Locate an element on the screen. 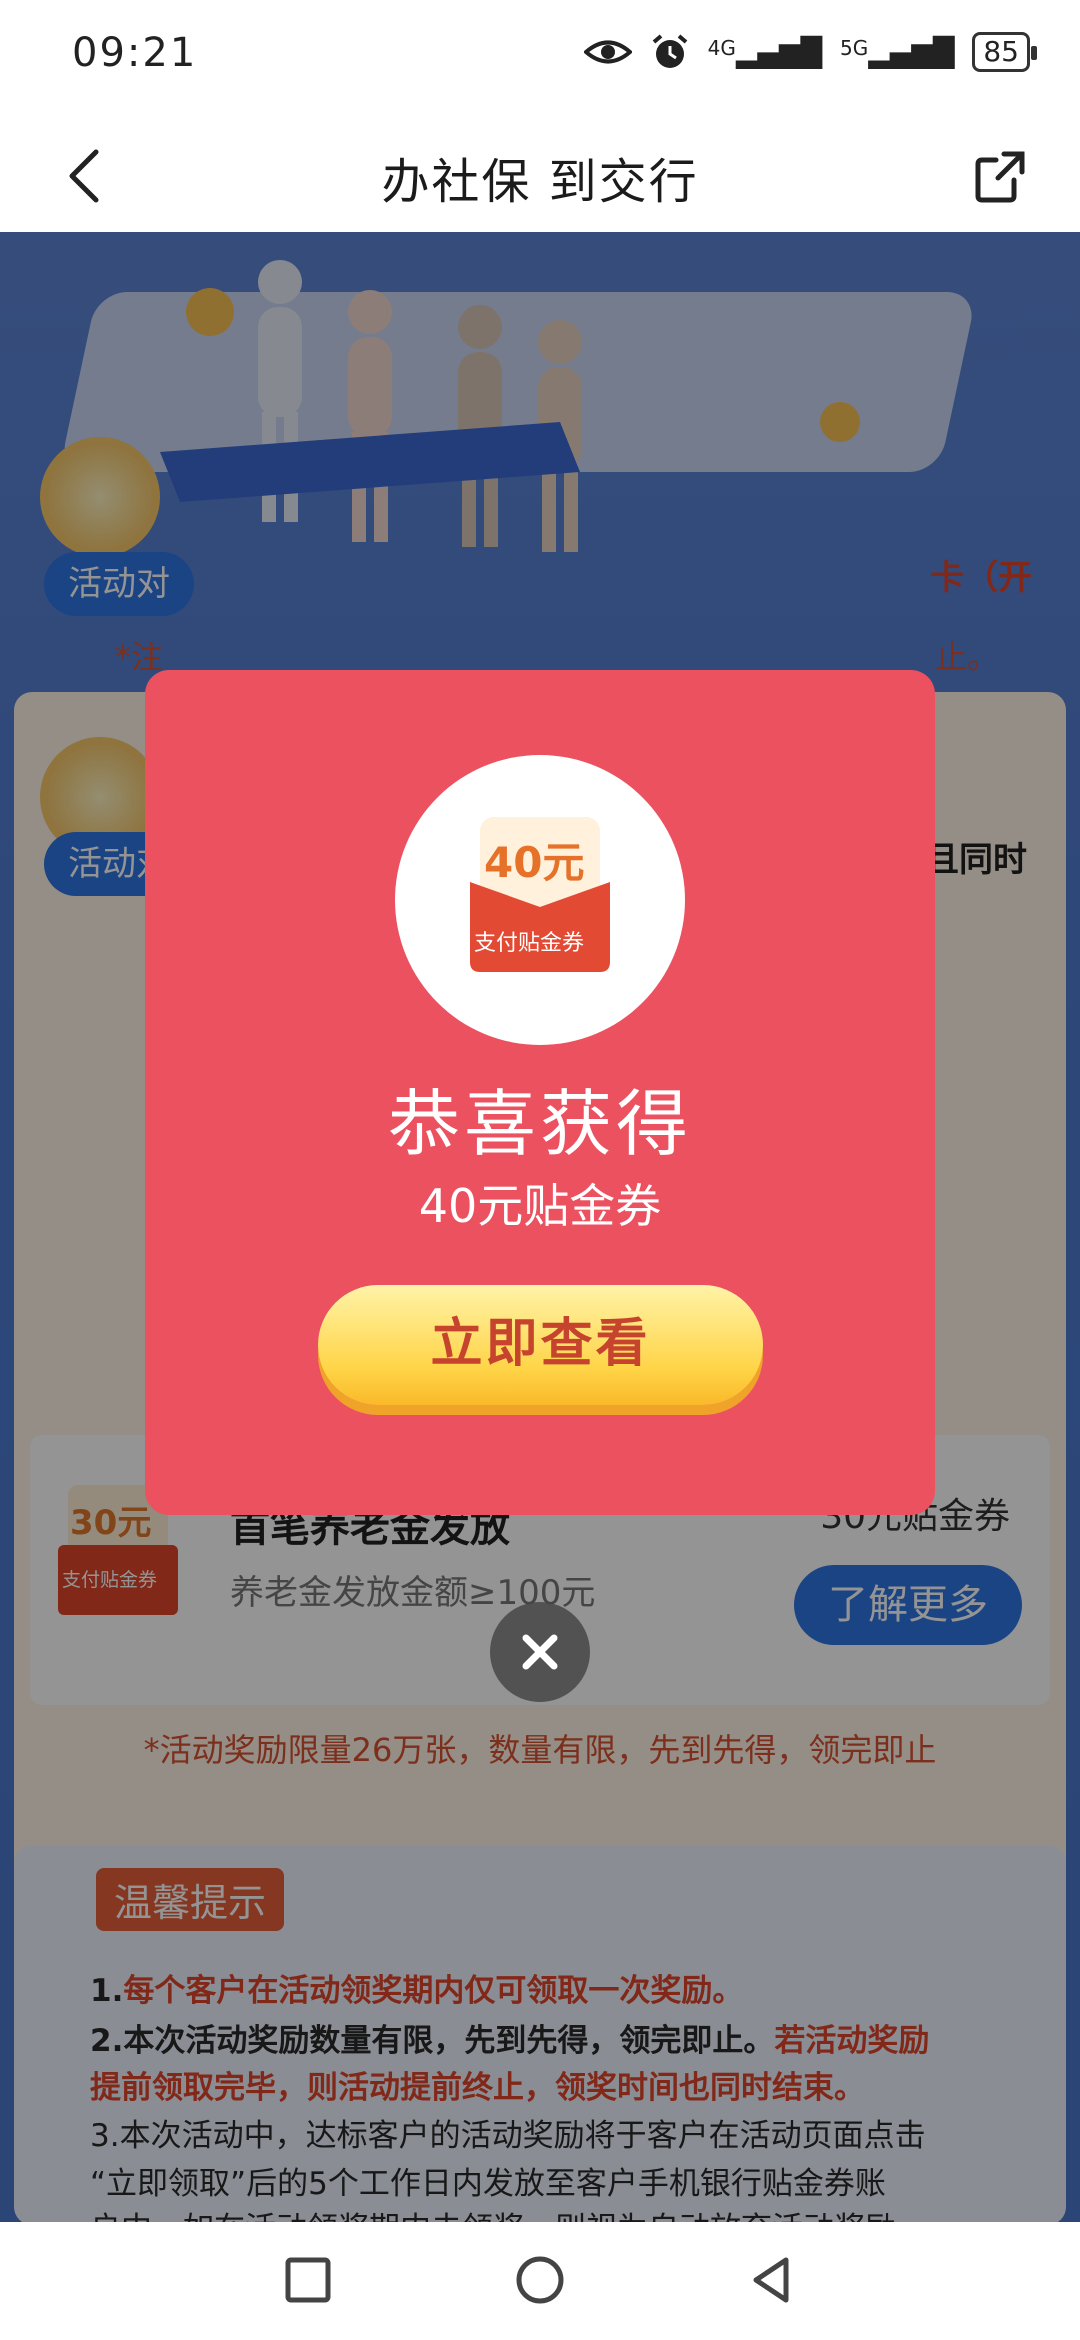  circle-icon is located at coordinates (540, 2280).